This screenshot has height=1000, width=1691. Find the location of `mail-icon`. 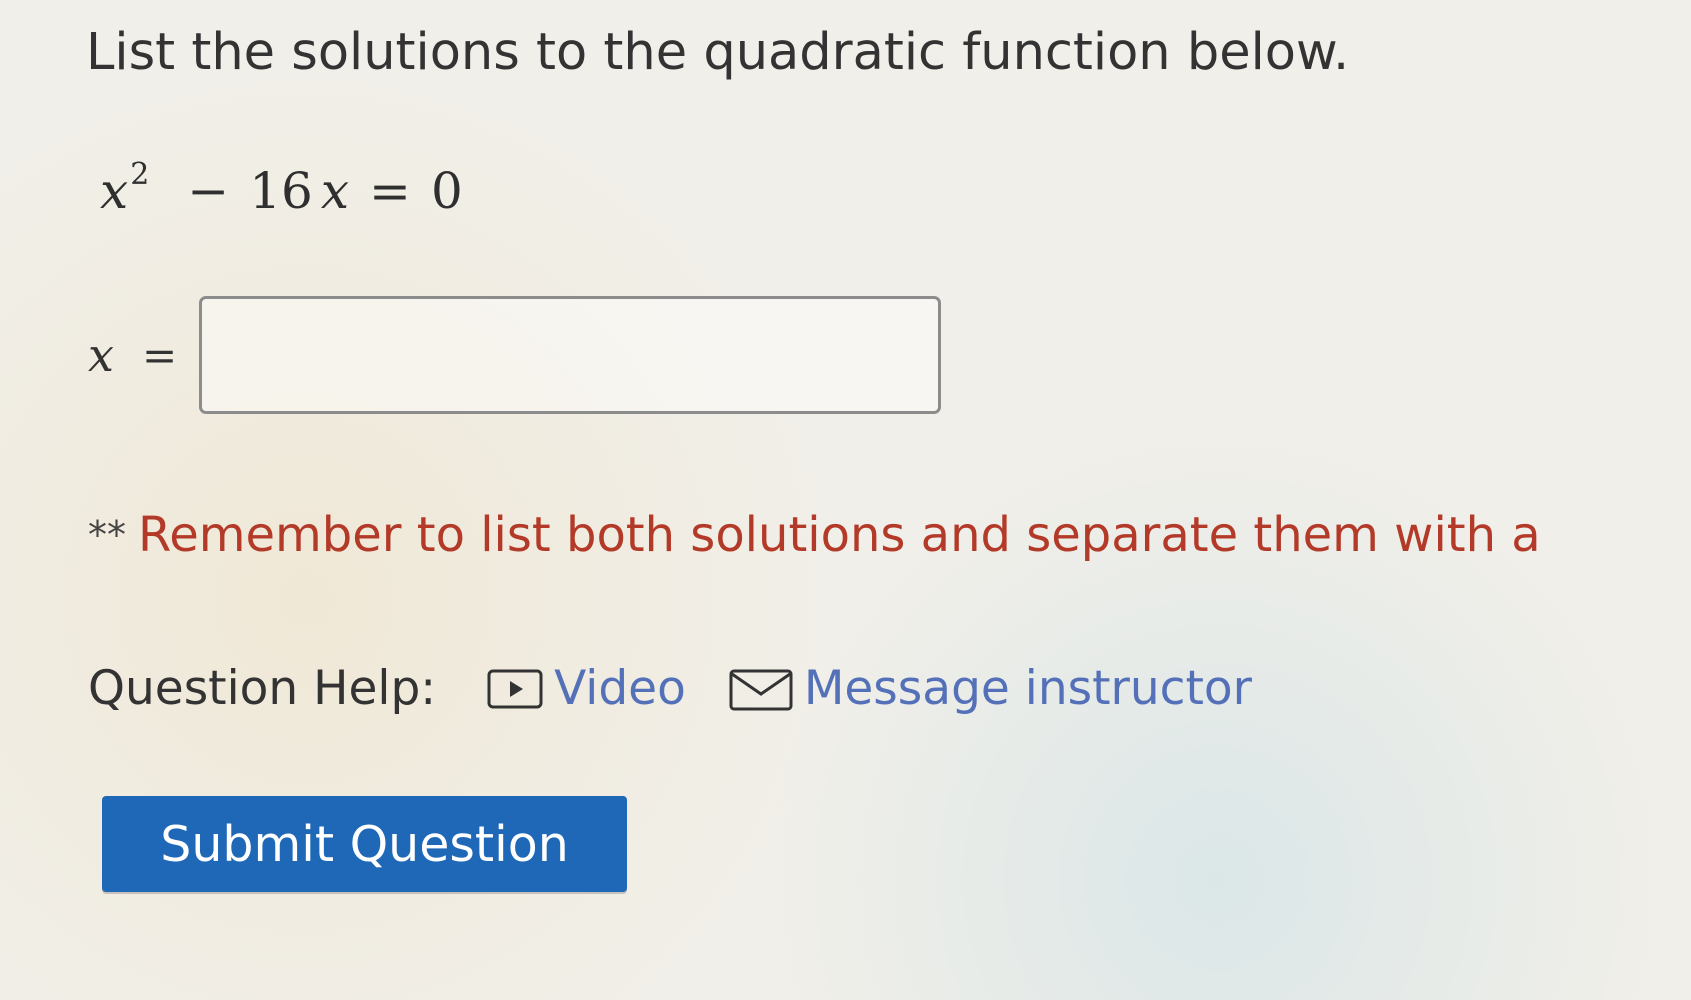

mail-icon is located at coordinates (761, 689).